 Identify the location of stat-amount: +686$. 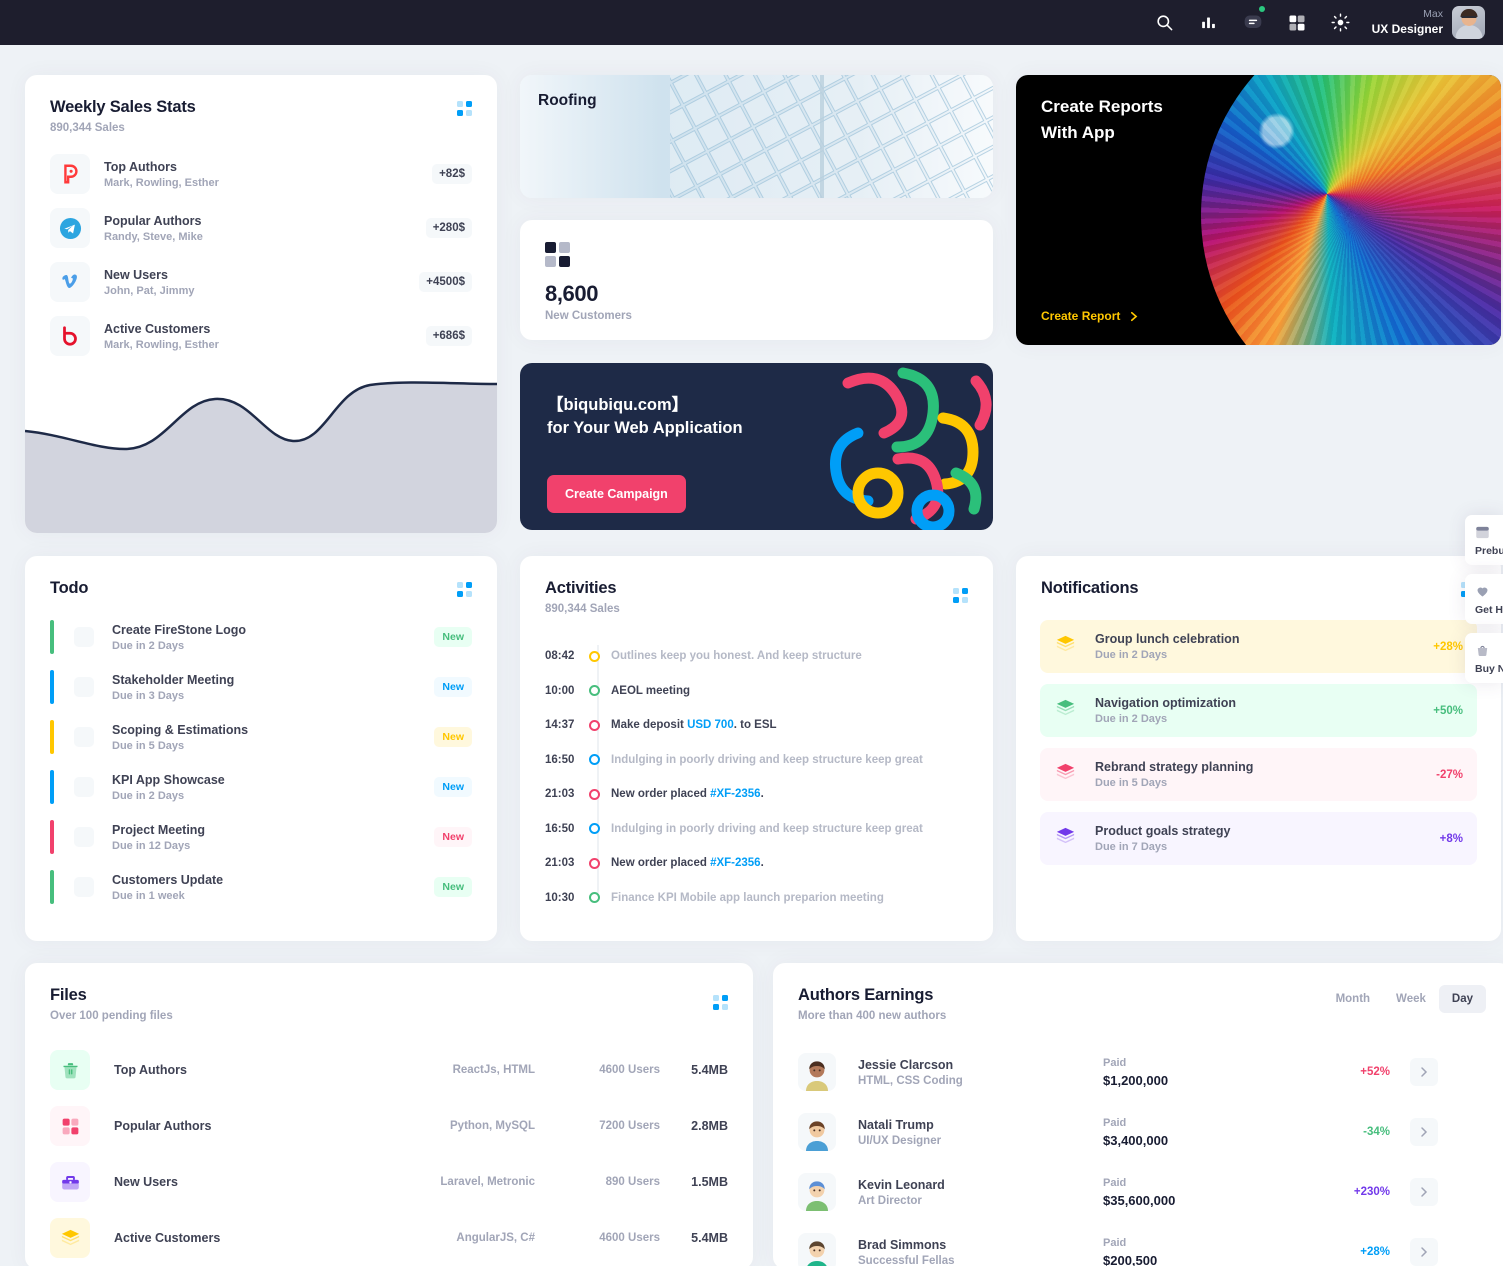
(448, 336).